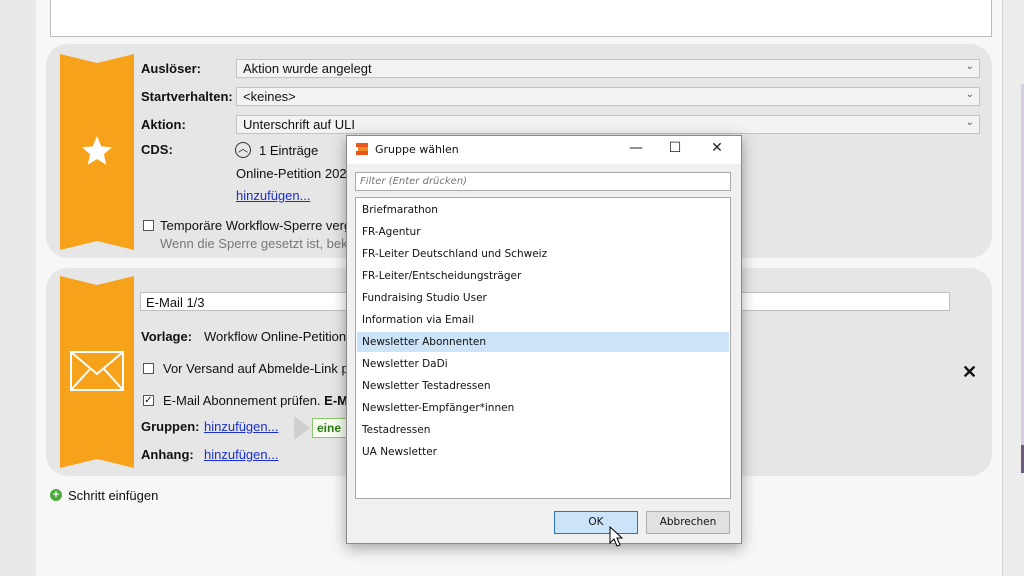 The image size is (1024, 576). What do you see at coordinates (543, 386) in the screenshot?
I see `group-list-item: Newsletter Testadressen` at bounding box center [543, 386].